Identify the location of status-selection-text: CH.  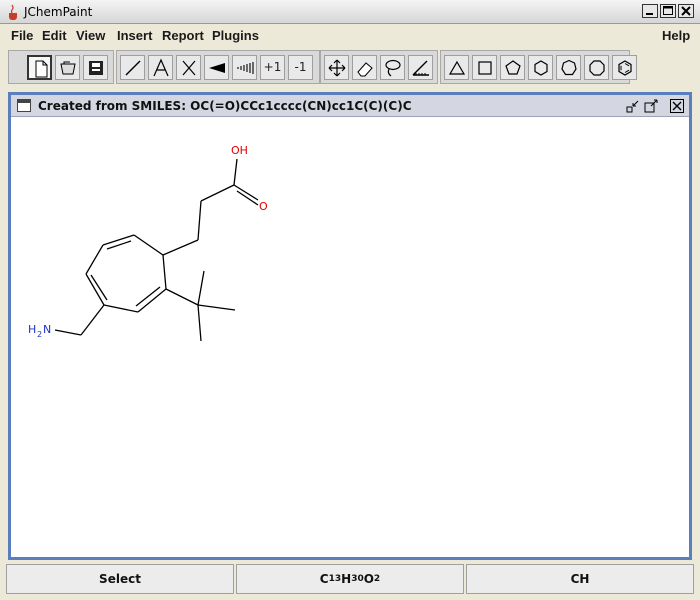
(580, 579).